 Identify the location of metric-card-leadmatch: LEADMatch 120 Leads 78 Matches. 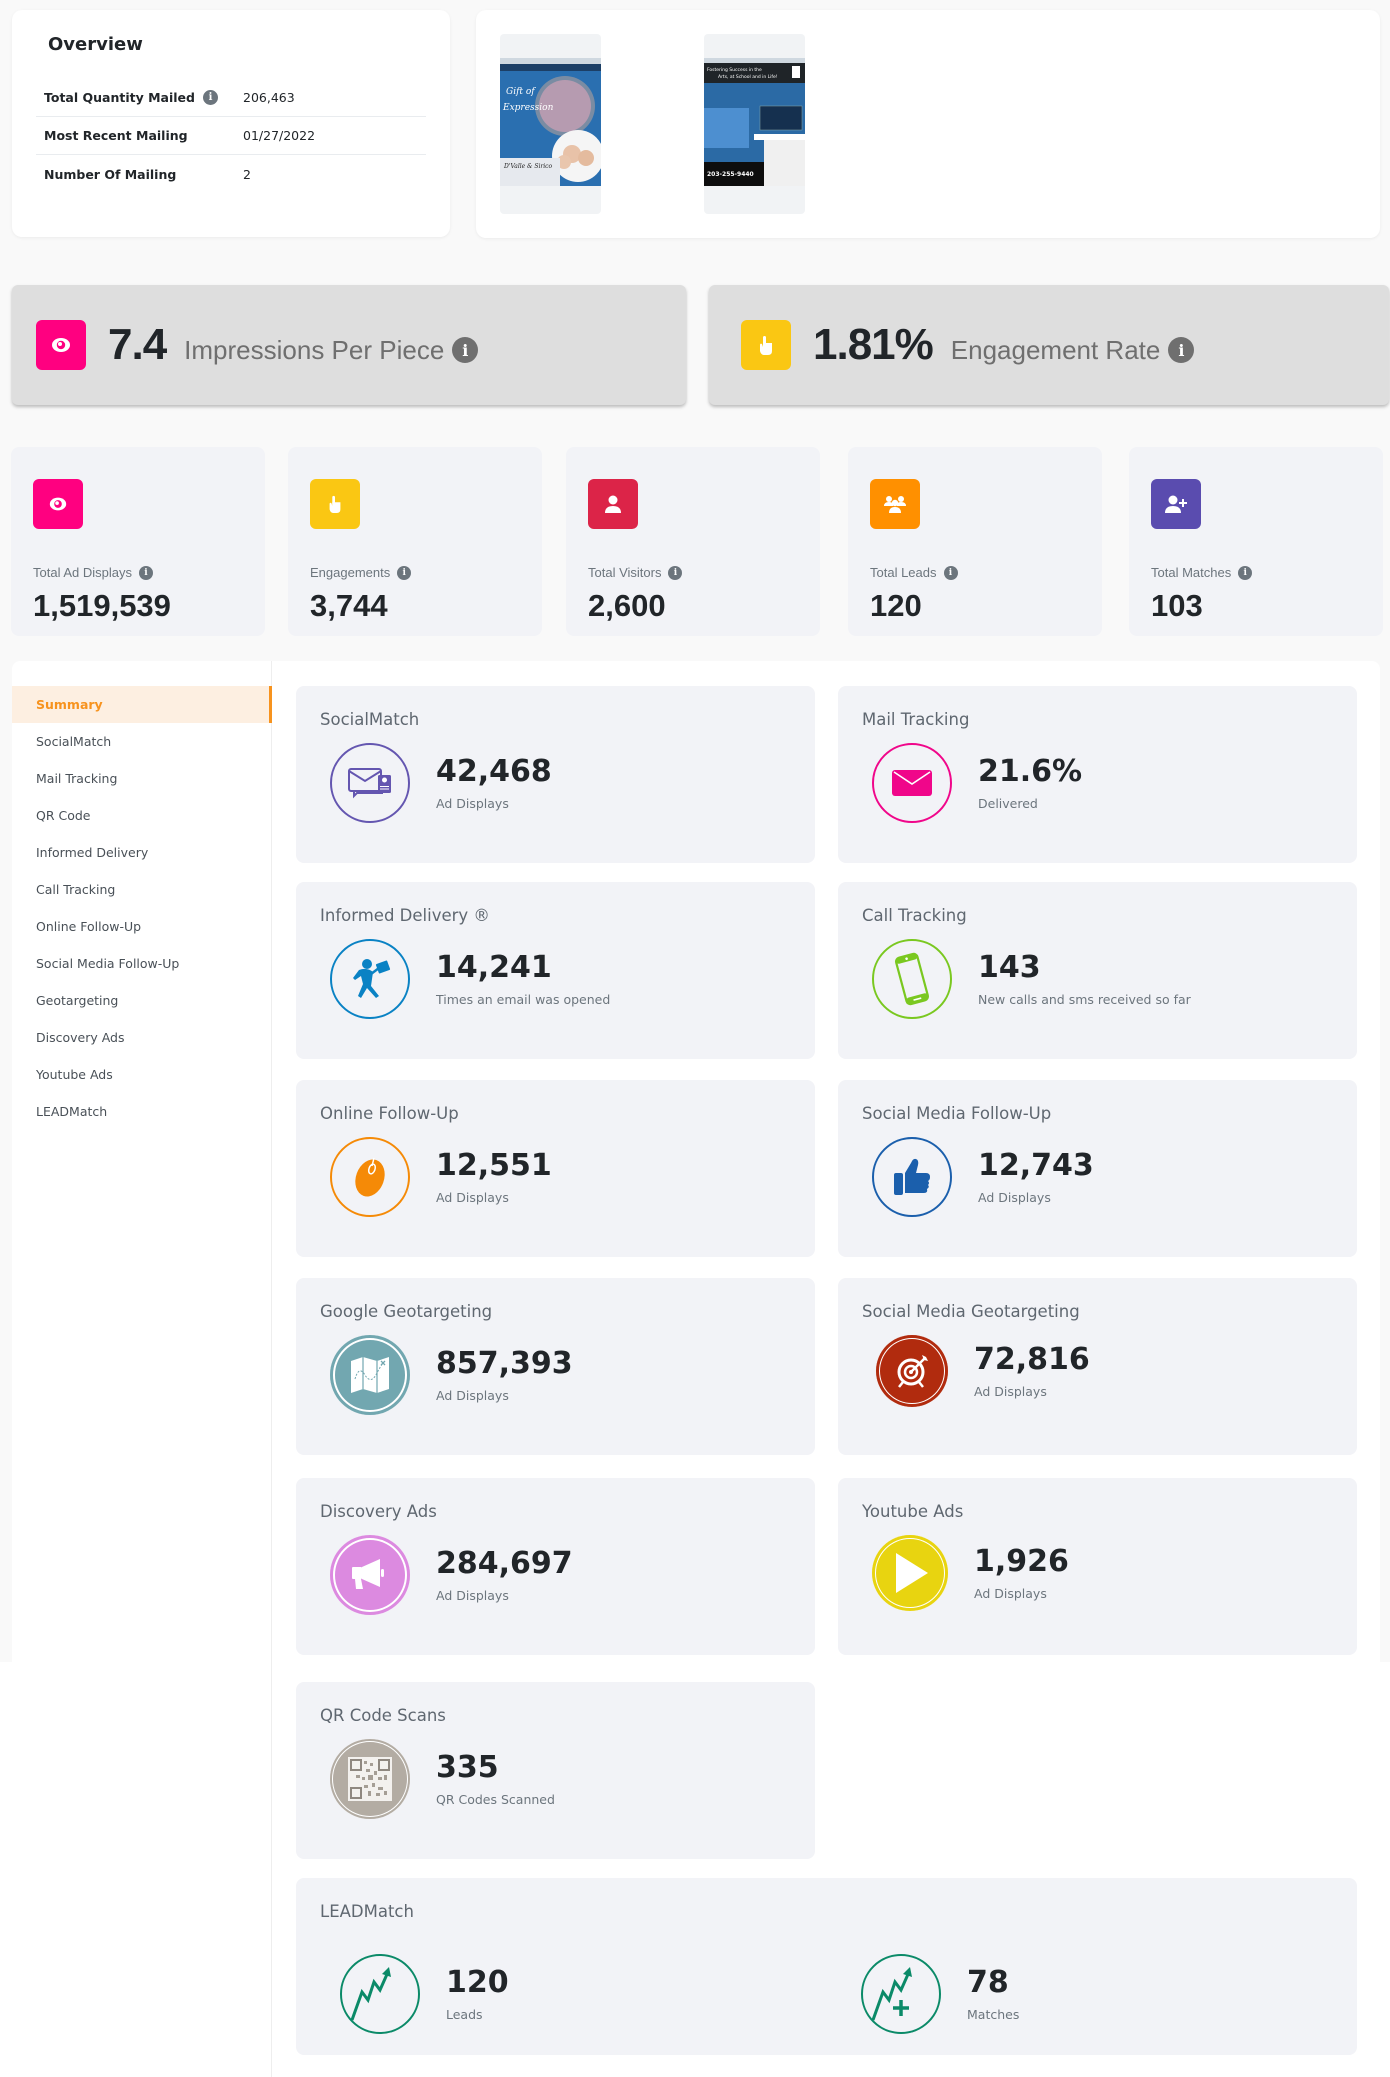
(826, 1966).